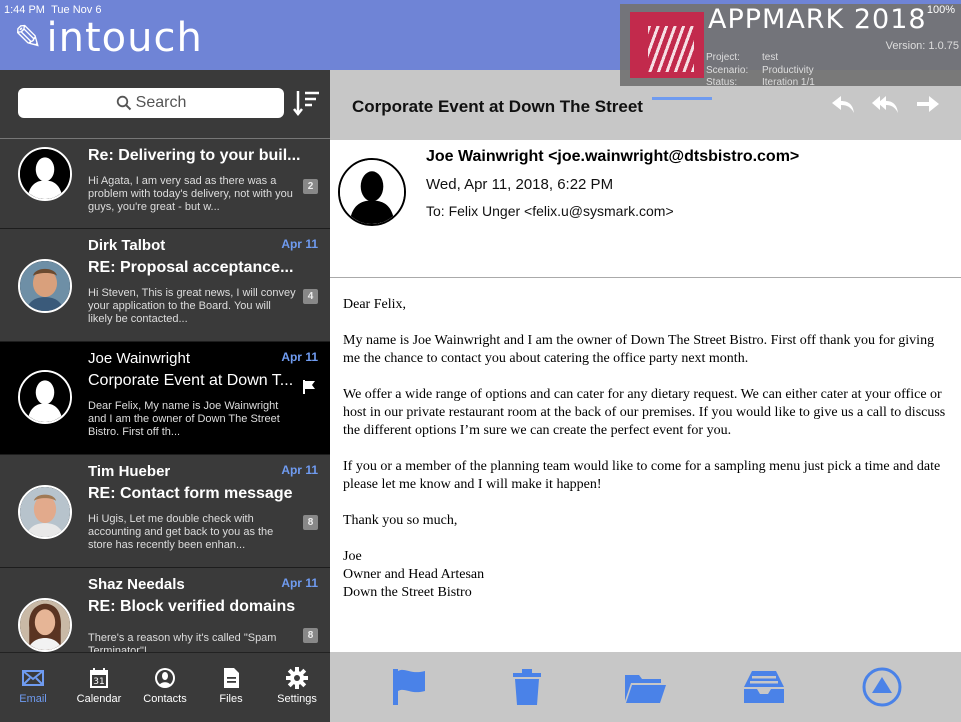  What do you see at coordinates (882, 687) in the screenshot?
I see `scroll-up-icon` at bounding box center [882, 687].